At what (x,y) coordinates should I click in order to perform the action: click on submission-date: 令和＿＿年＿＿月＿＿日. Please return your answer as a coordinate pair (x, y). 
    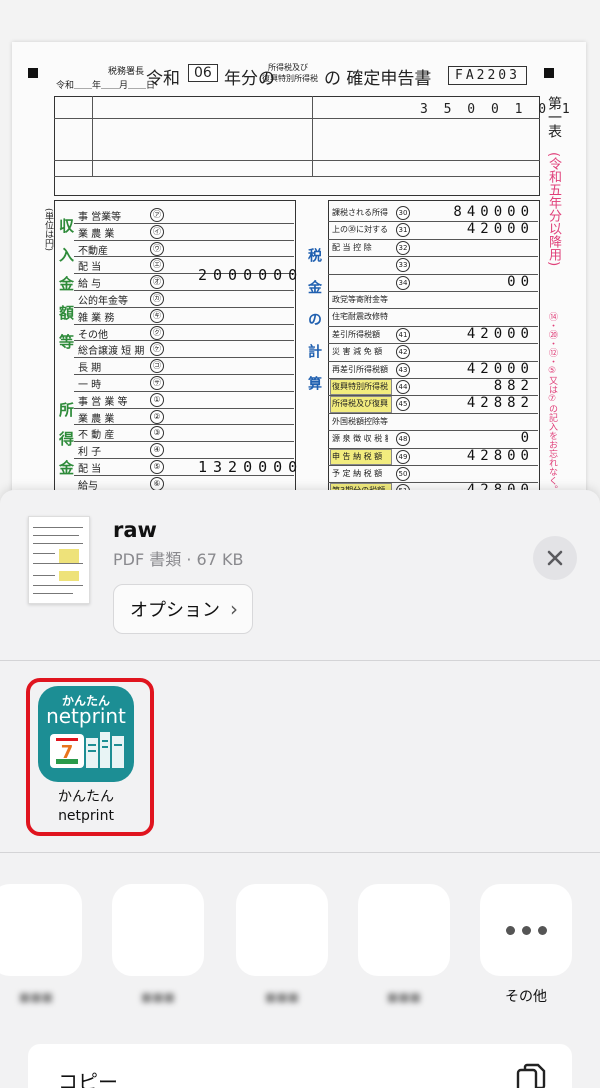
    Looking at the image, I should click on (106, 86).